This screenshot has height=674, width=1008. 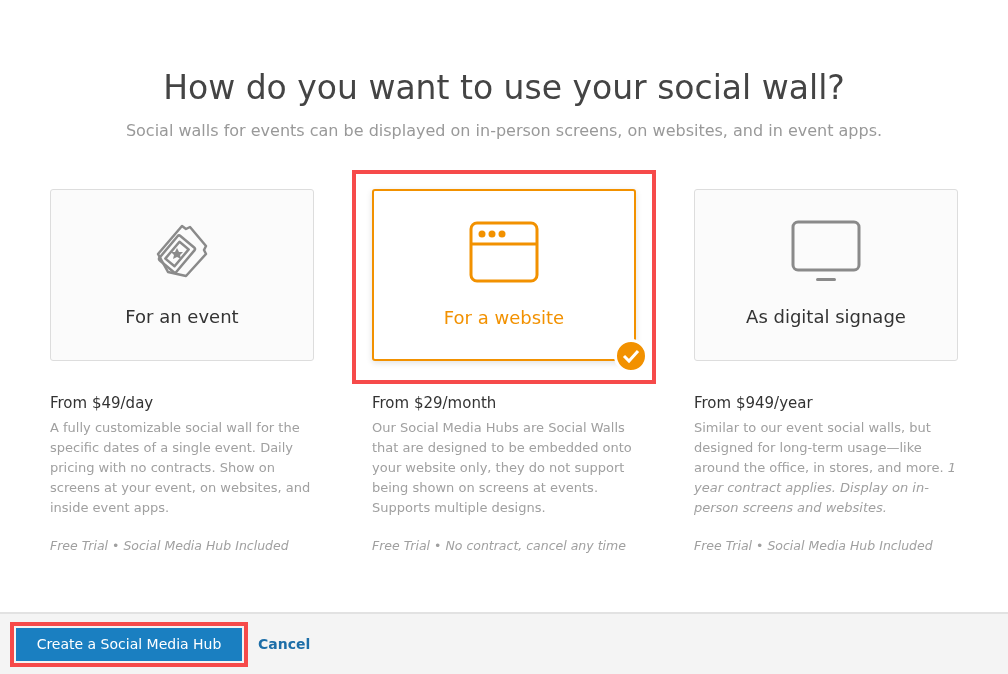 What do you see at coordinates (181, 468) in the screenshot?
I see `option-description: A fully customizable social wall for the specific dates of a single event. Daily pricing with no contracts. Show on screens at your event, on websites, and inside event apps.` at bounding box center [181, 468].